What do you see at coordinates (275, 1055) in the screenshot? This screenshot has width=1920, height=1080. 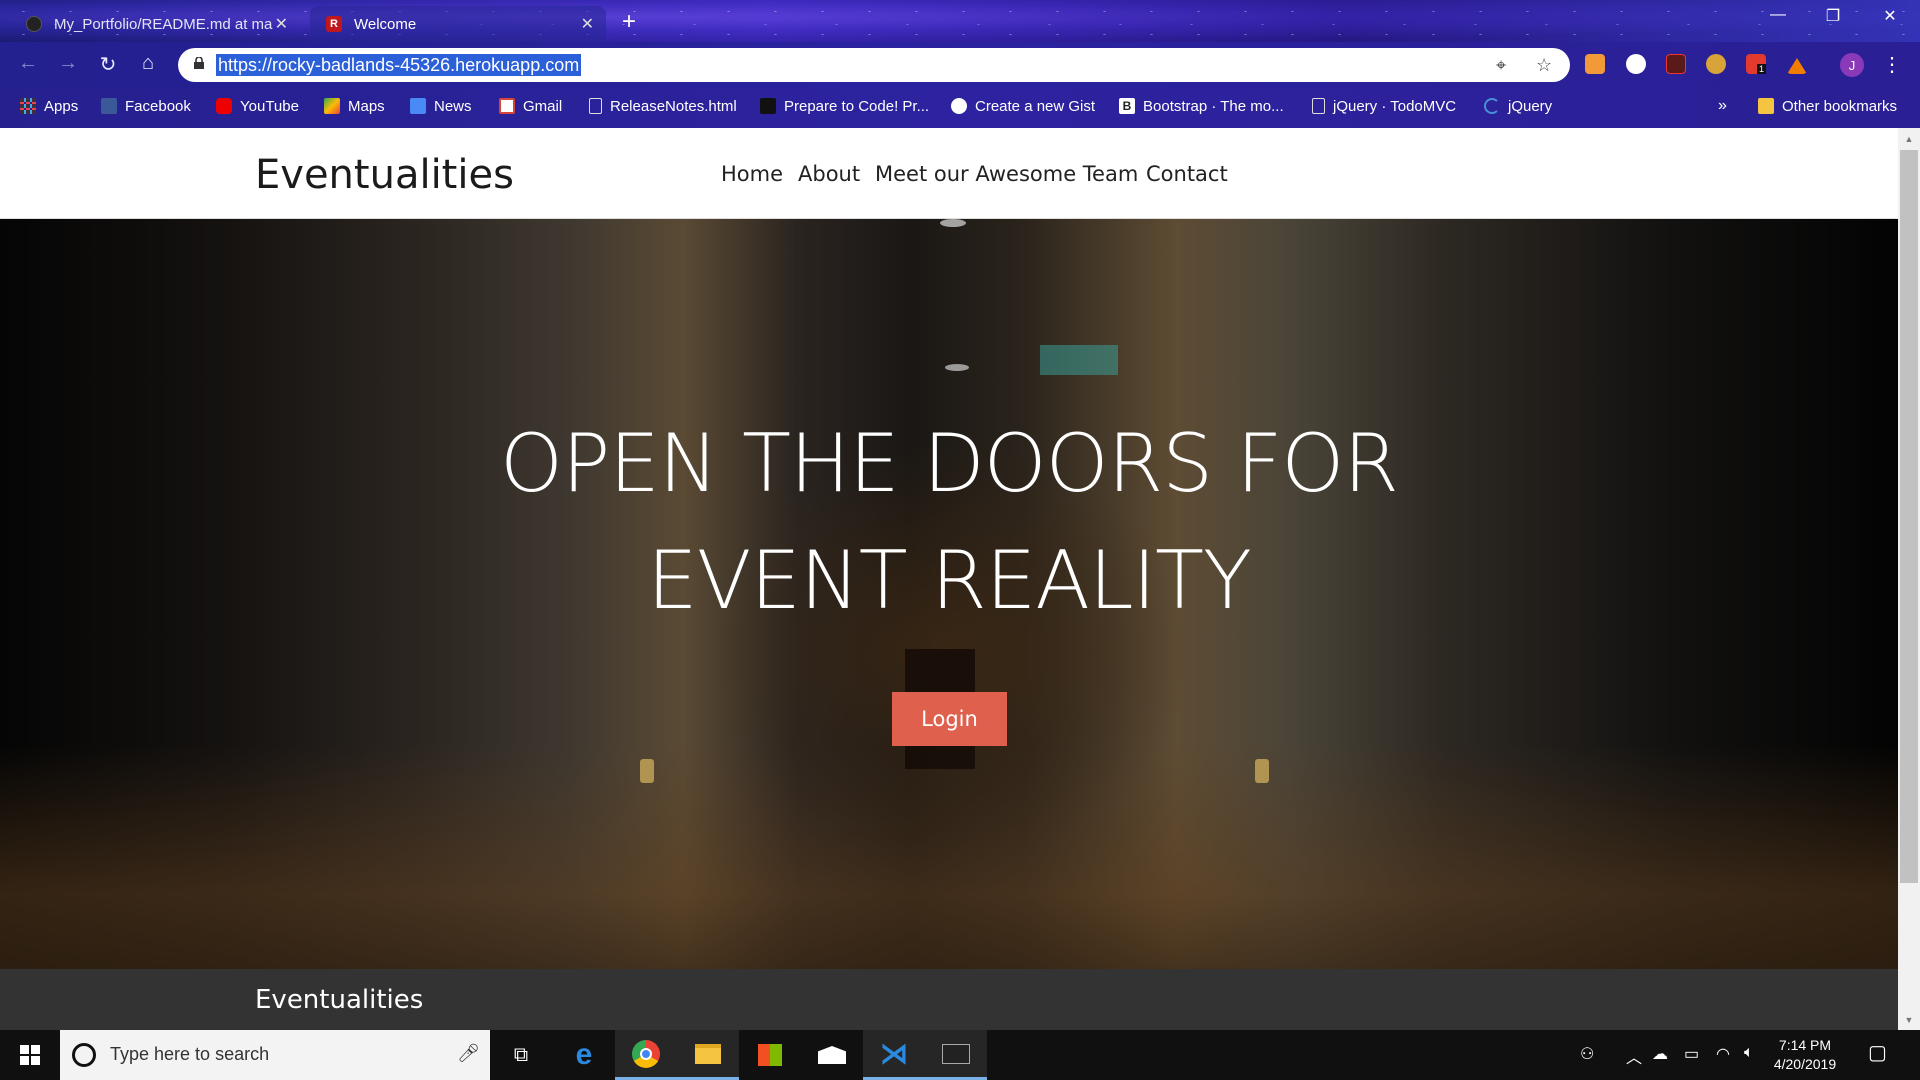 I see `taskbar-search-box: Type here to search 🎤︎` at bounding box center [275, 1055].